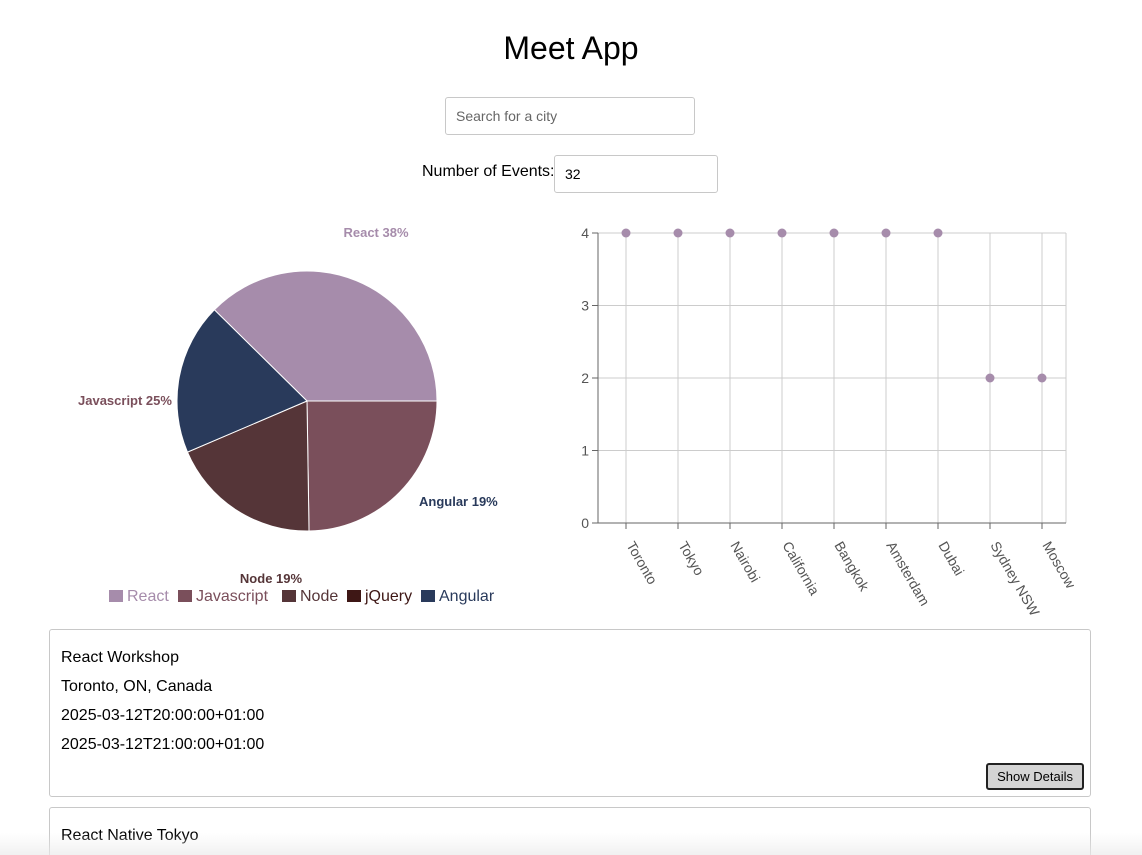 This screenshot has width=1142, height=855. I want to click on x-tick-label: Sydney NSW, so click(1015, 579).